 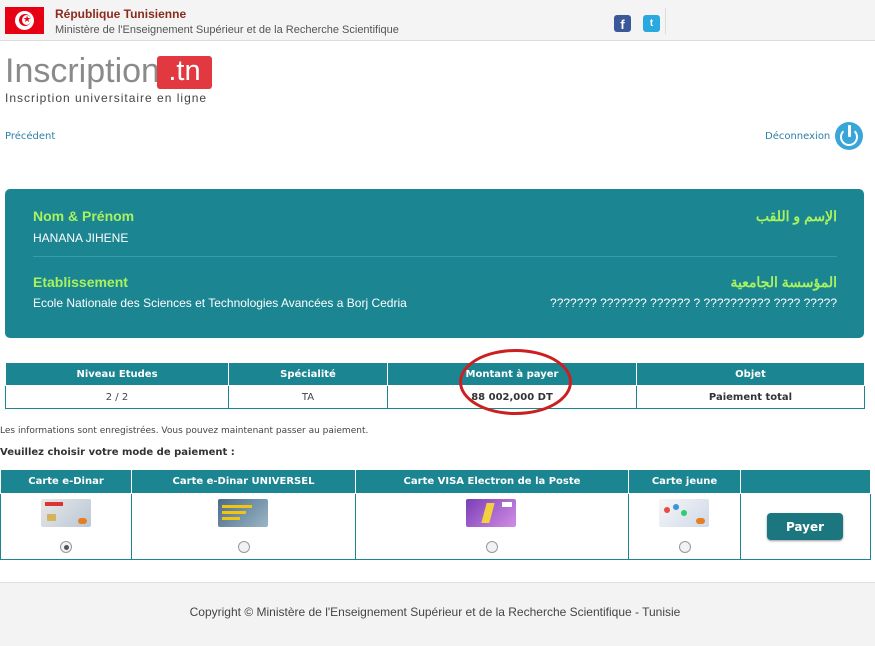 I want to click on tunisia-flag-icon: ★, so click(x=24, y=20).